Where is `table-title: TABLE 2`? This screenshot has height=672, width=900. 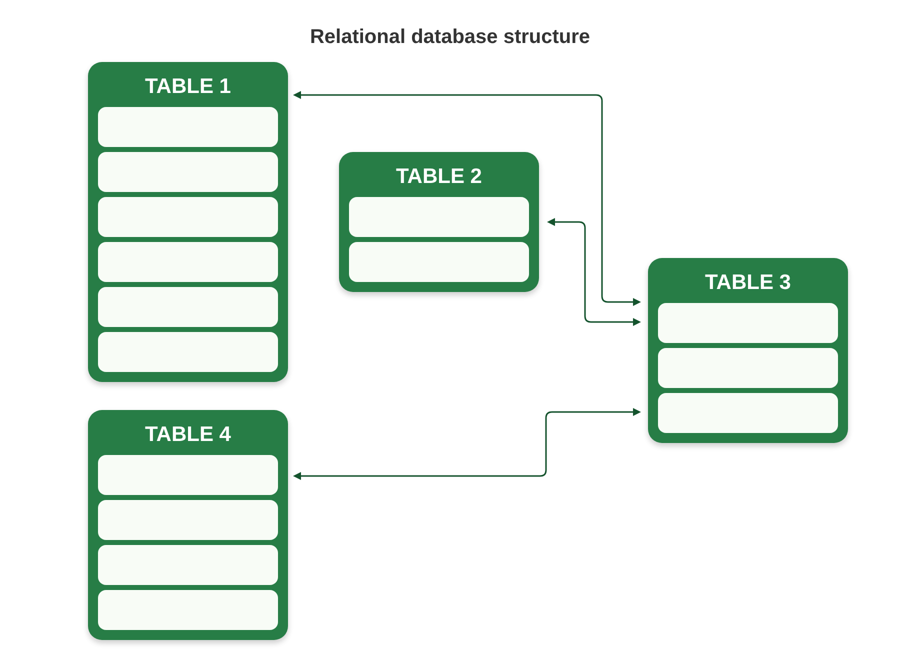
table-title: TABLE 2 is located at coordinates (439, 177).